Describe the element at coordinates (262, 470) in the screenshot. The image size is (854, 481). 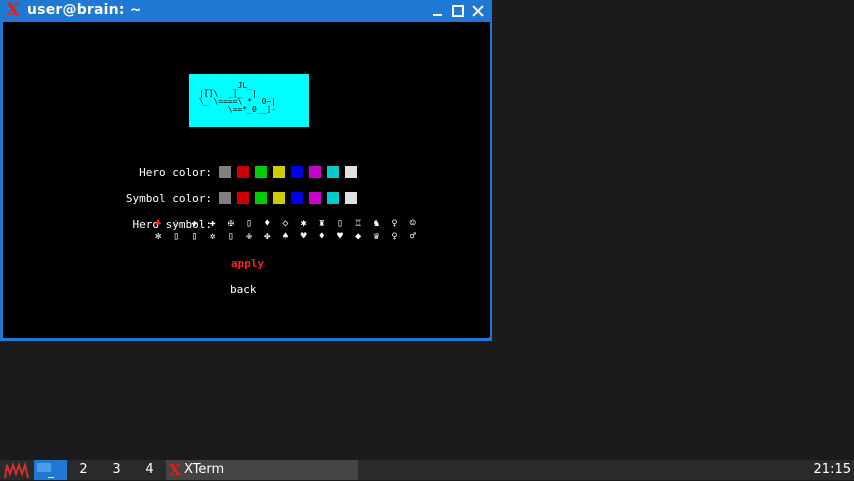
I see `taskbar-item-xterm: X XTerm` at that location.